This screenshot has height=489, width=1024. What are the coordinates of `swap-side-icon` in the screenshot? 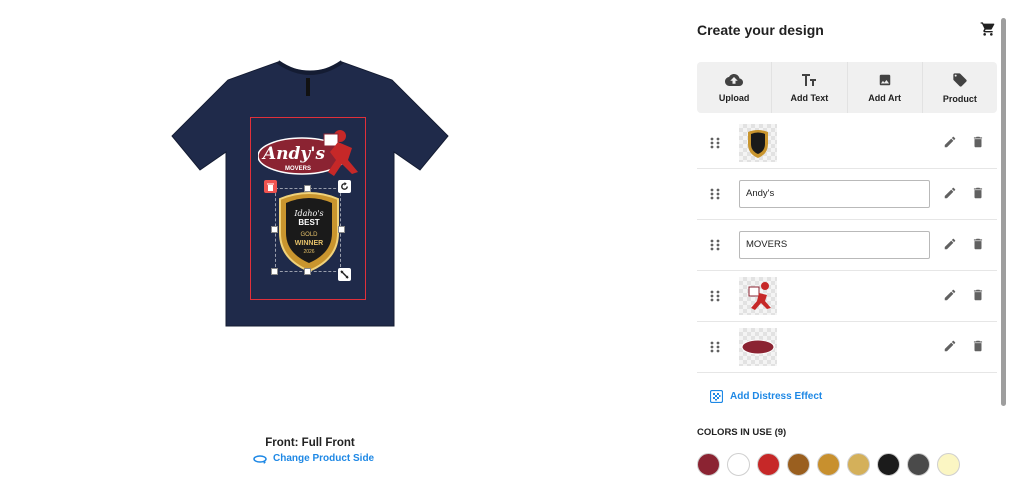 It's located at (260, 459).